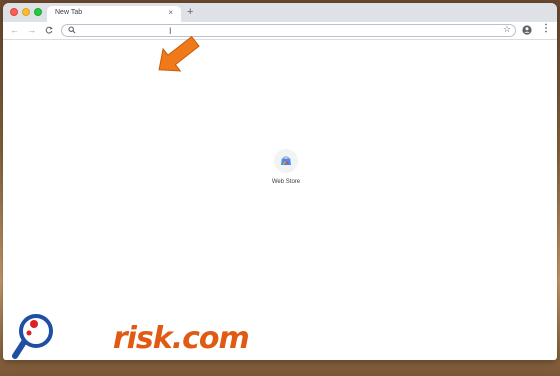 Image resolution: width=560 pixels, height=376 pixels. What do you see at coordinates (38, 12) in the screenshot?
I see `window-maximize-button` at bounding box center [38, 12].